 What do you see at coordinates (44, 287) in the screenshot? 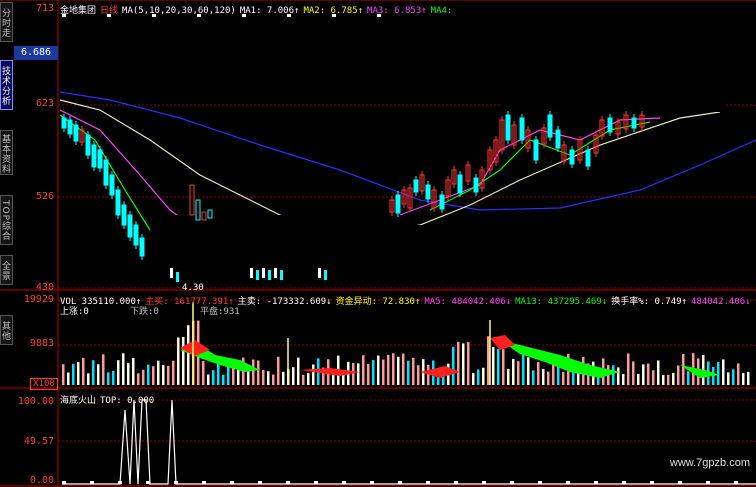
I see `price-axis-430: 430` at bounding box center [44, 287].